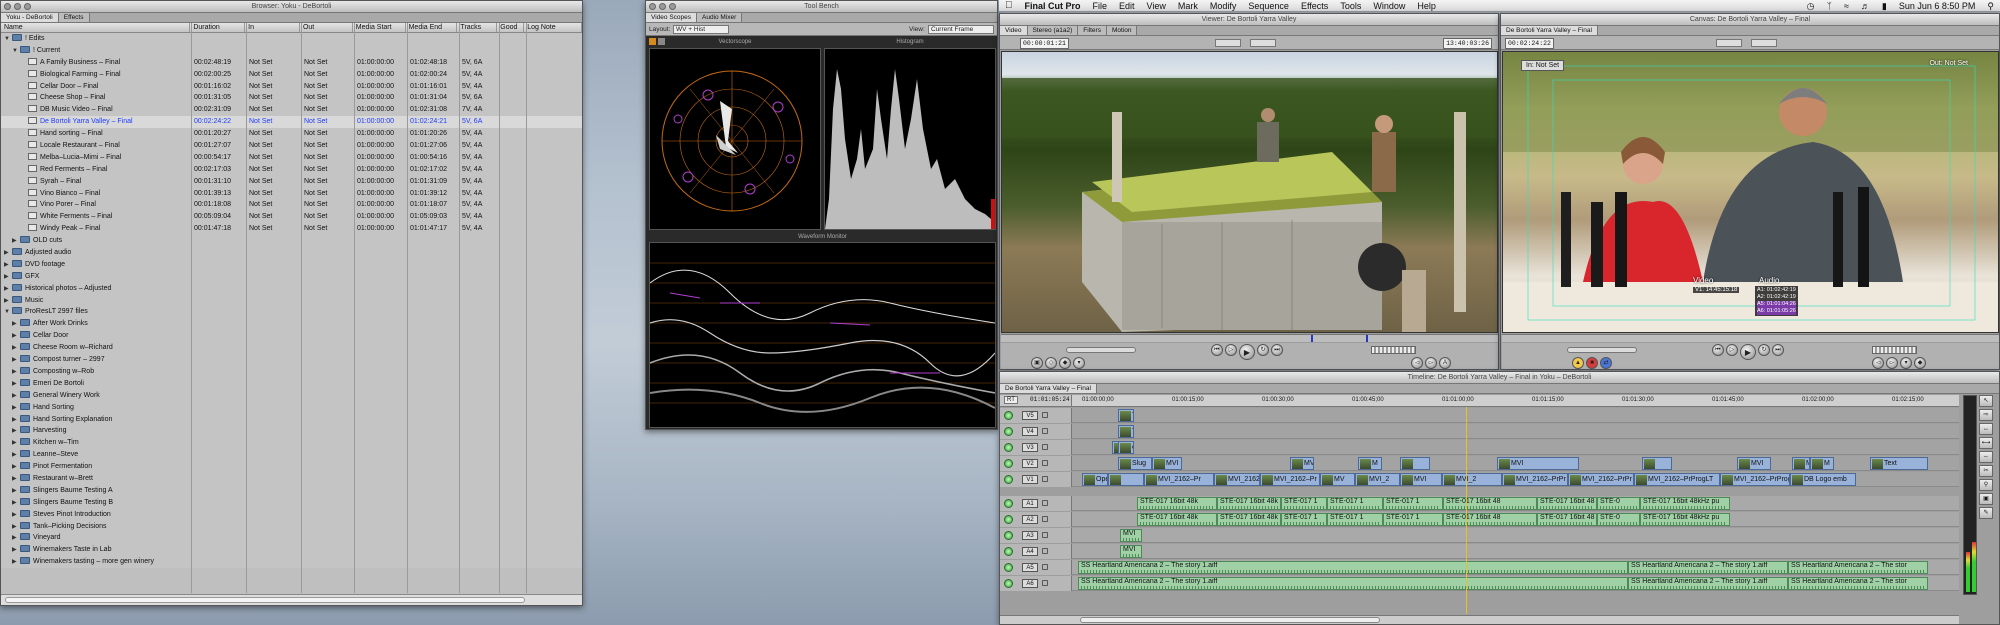 The image size is (2000, 625). Describe the element at coordinates (291, 324) in the screenshot. I see `bin-row: ▶ After Work Drinks` at that location.